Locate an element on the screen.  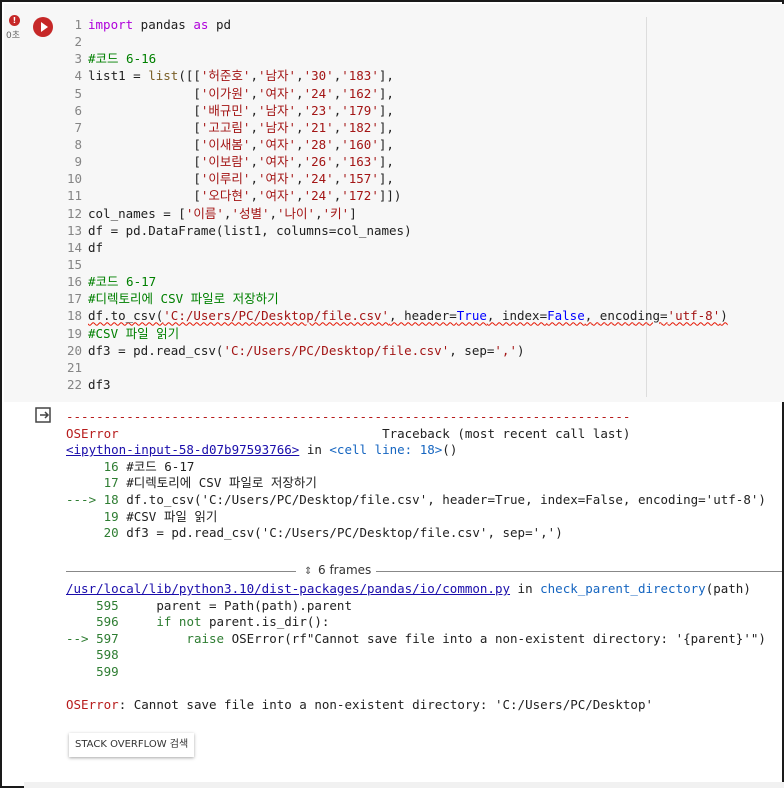
code-line: 8 ['이새봄','여자','28','160'], is located at coordinates (395, 144).